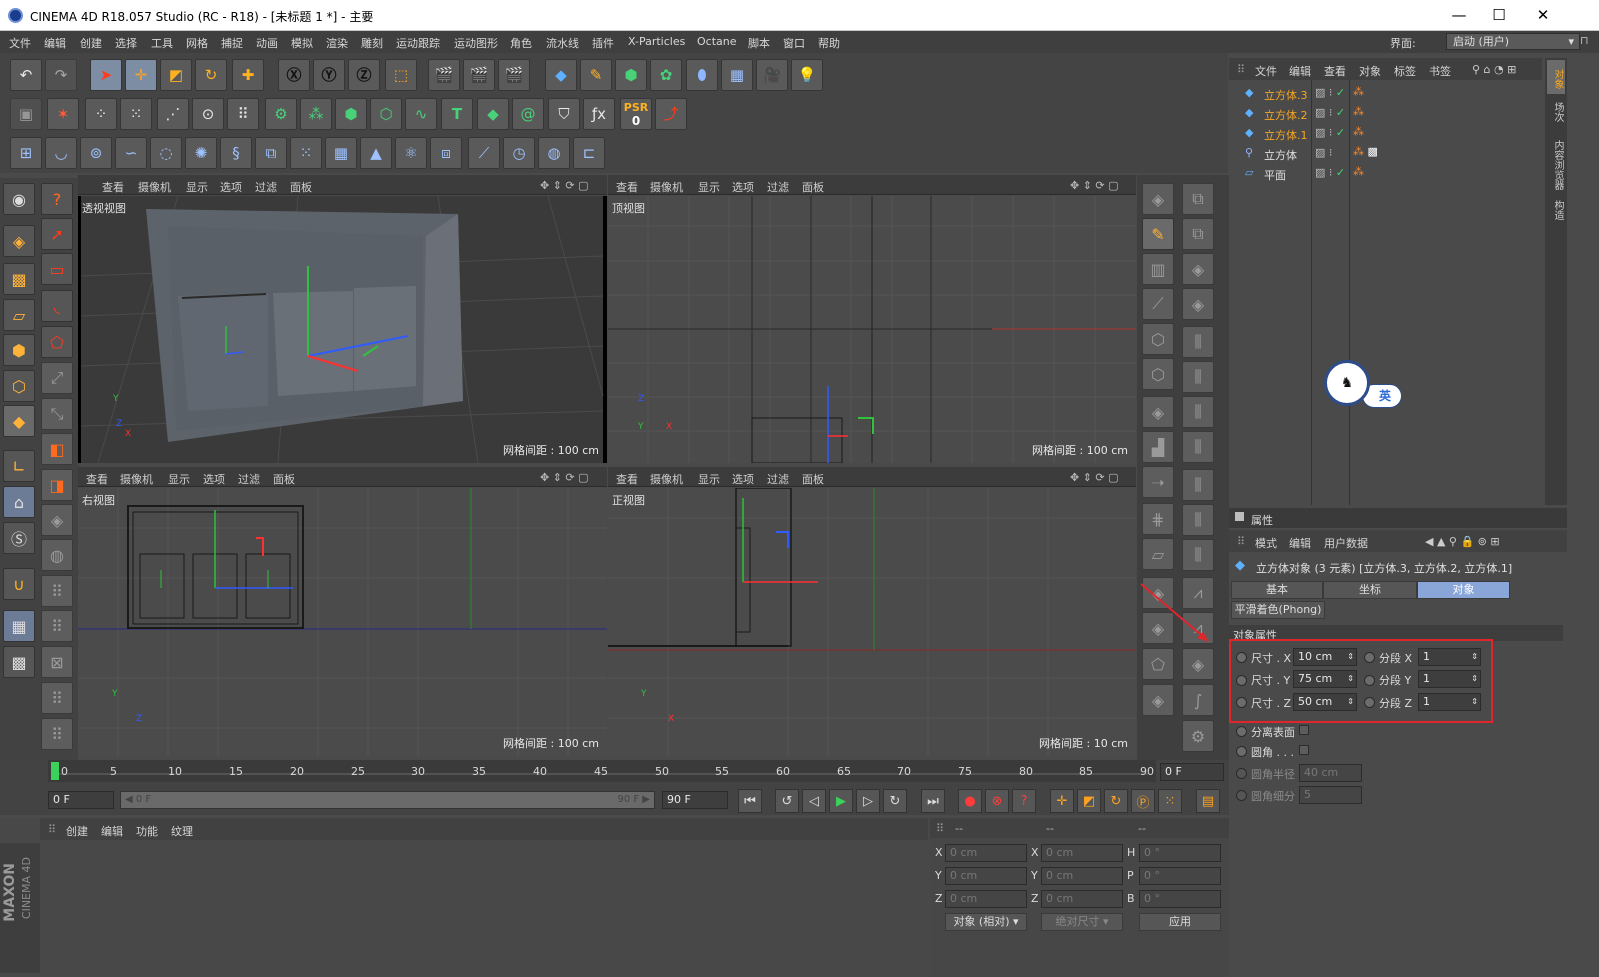  Describe the element at coordinates (63, 114) in the screenshot. I see `snap-button: ✶` at that location.